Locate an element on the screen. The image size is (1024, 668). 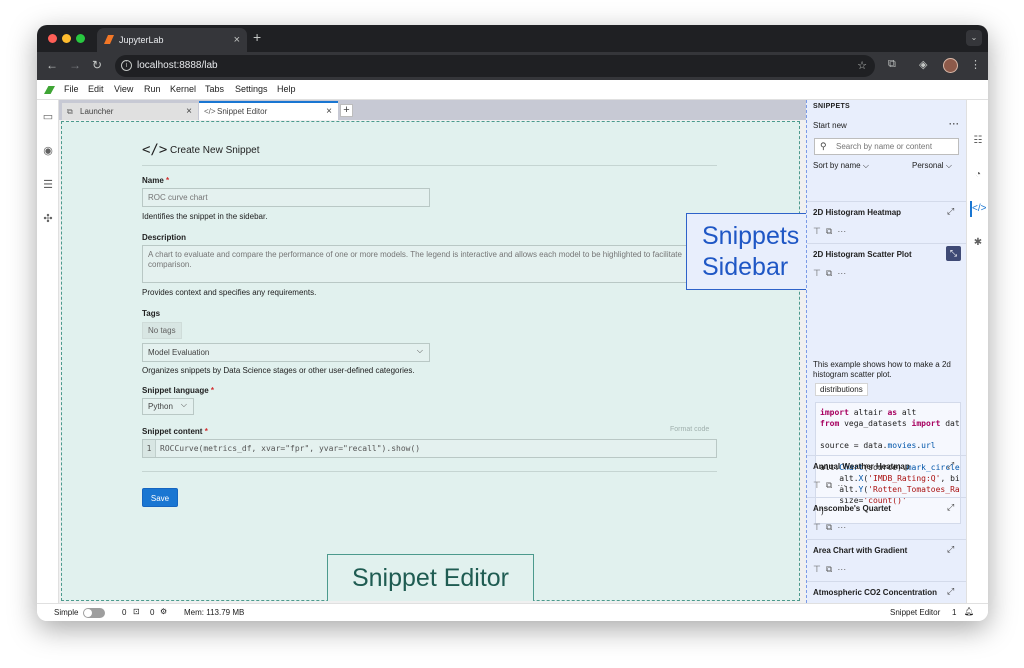
browser-tab: JupyterLab × is located at coordinates (172, 40).